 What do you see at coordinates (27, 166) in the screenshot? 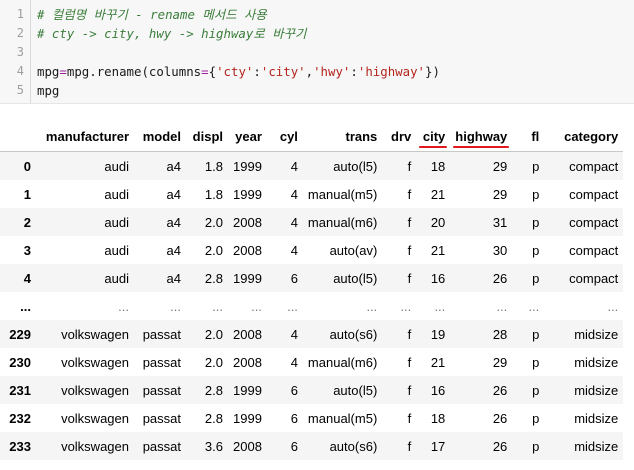
I see `row-index: 0` at bounding box center [27, 166].